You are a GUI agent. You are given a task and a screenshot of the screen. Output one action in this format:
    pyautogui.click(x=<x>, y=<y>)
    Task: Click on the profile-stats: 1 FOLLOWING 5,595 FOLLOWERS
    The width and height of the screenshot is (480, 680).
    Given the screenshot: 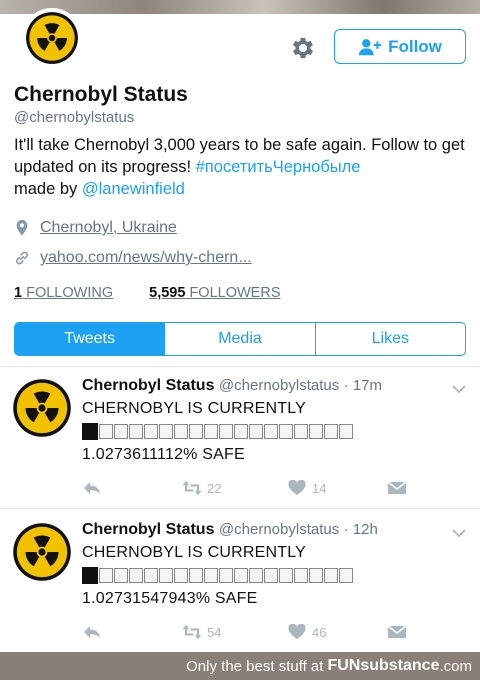 What is the action you would take?
    pyautogui.click(x=147, y=293)
    